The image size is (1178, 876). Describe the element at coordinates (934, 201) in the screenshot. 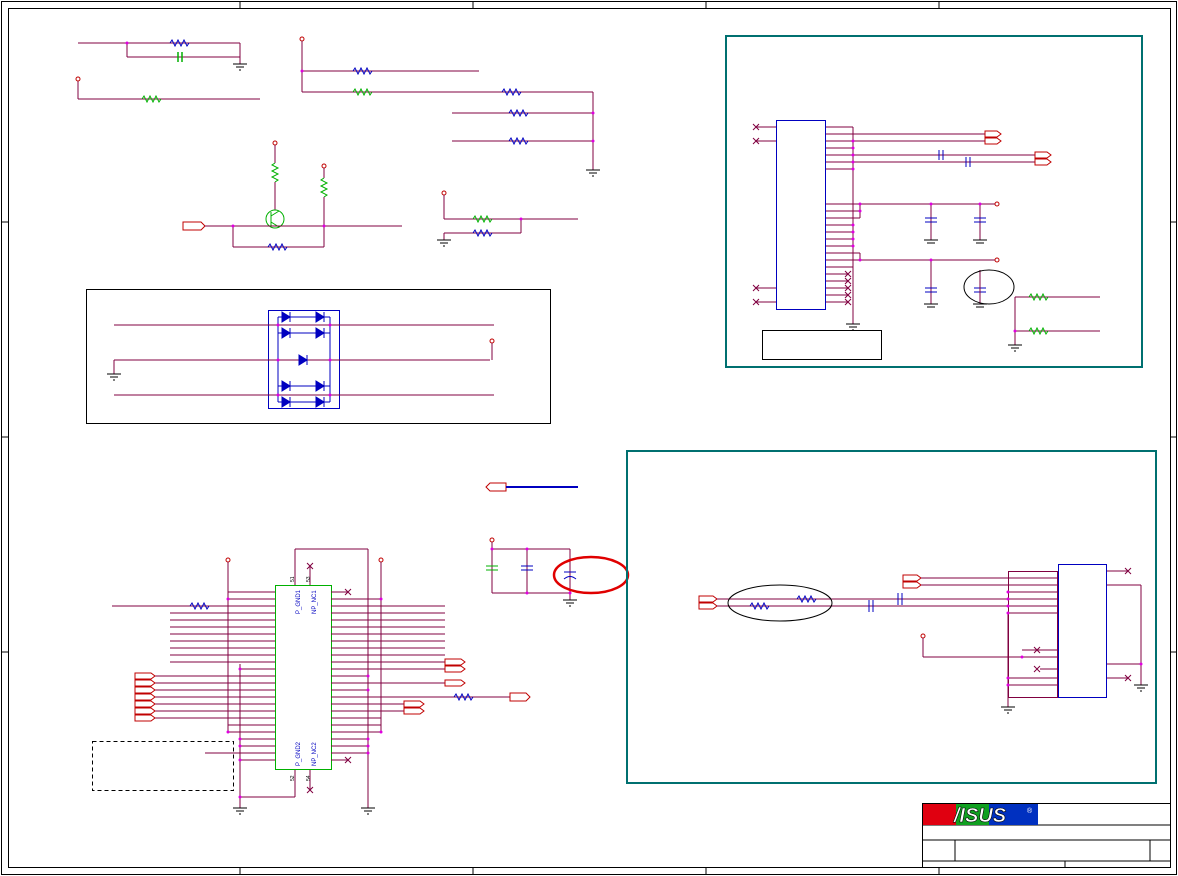

I see `teal-block-top-right` at that location.